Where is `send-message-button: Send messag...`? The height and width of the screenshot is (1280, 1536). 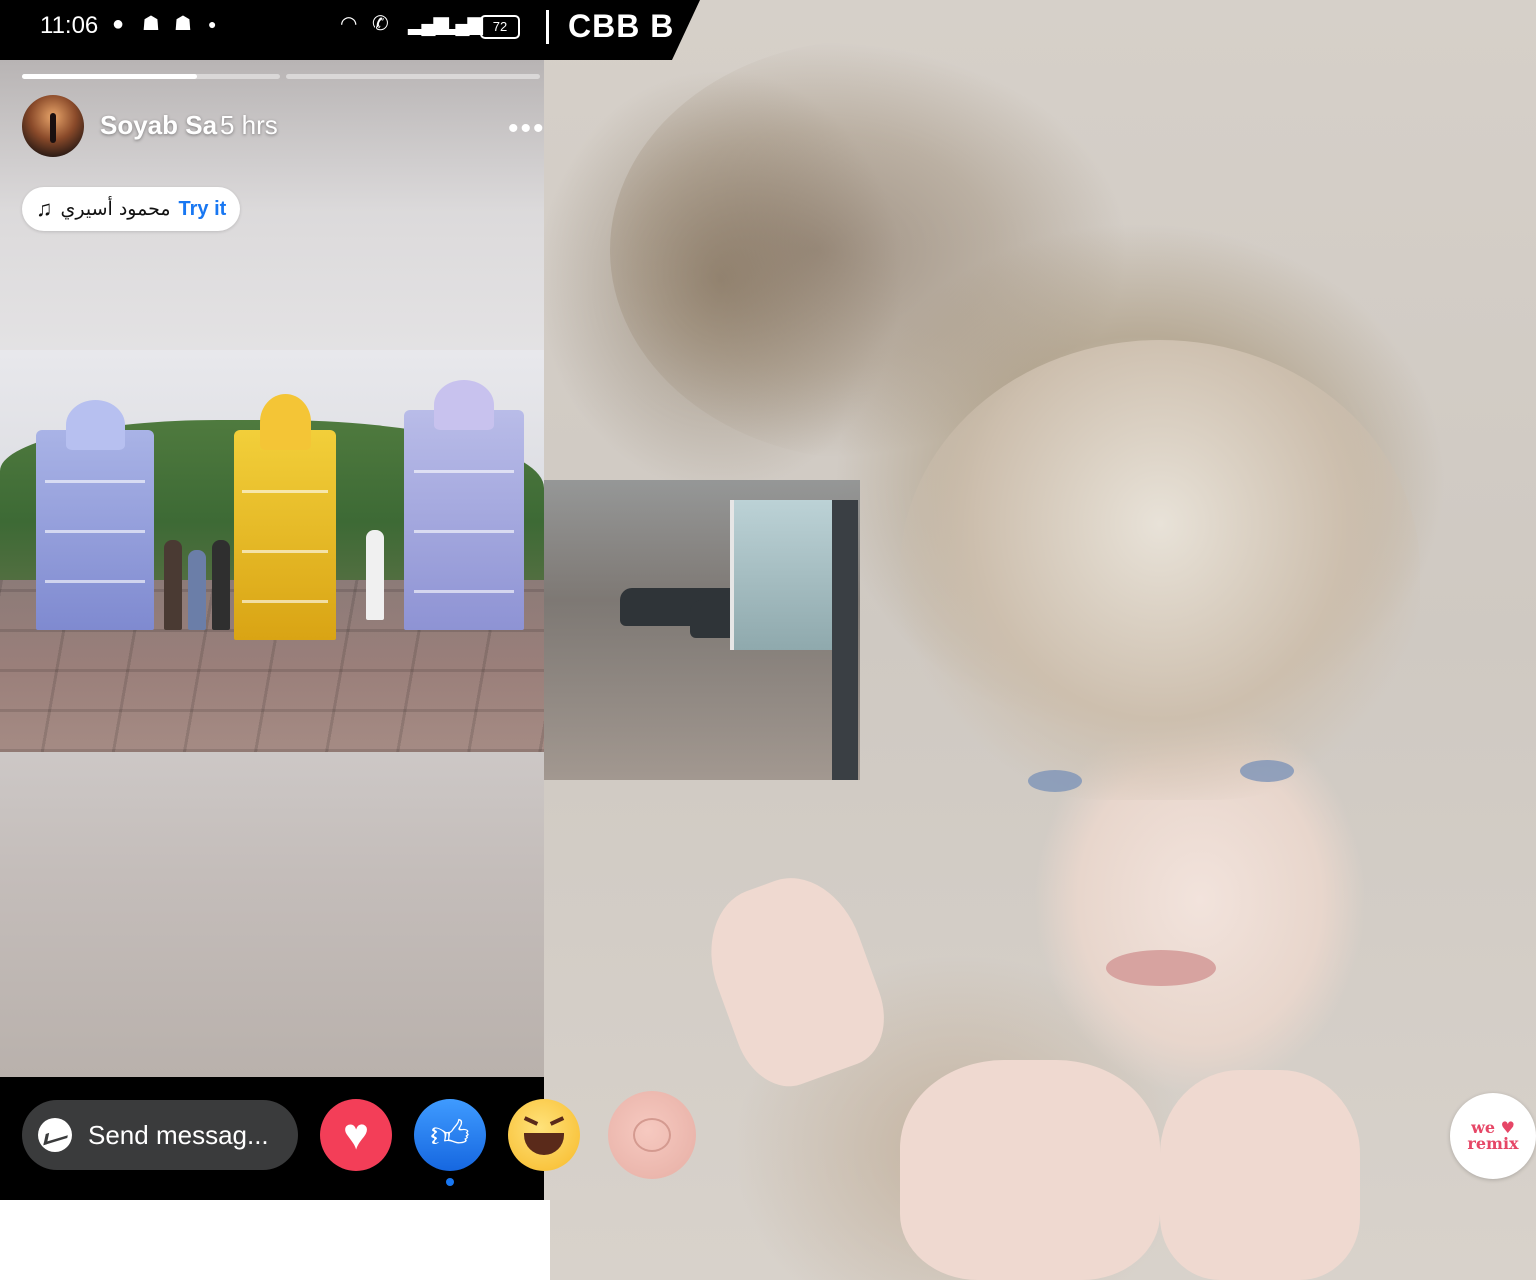 send-message-button: Send messag... is located at coordinates (160, 1135).